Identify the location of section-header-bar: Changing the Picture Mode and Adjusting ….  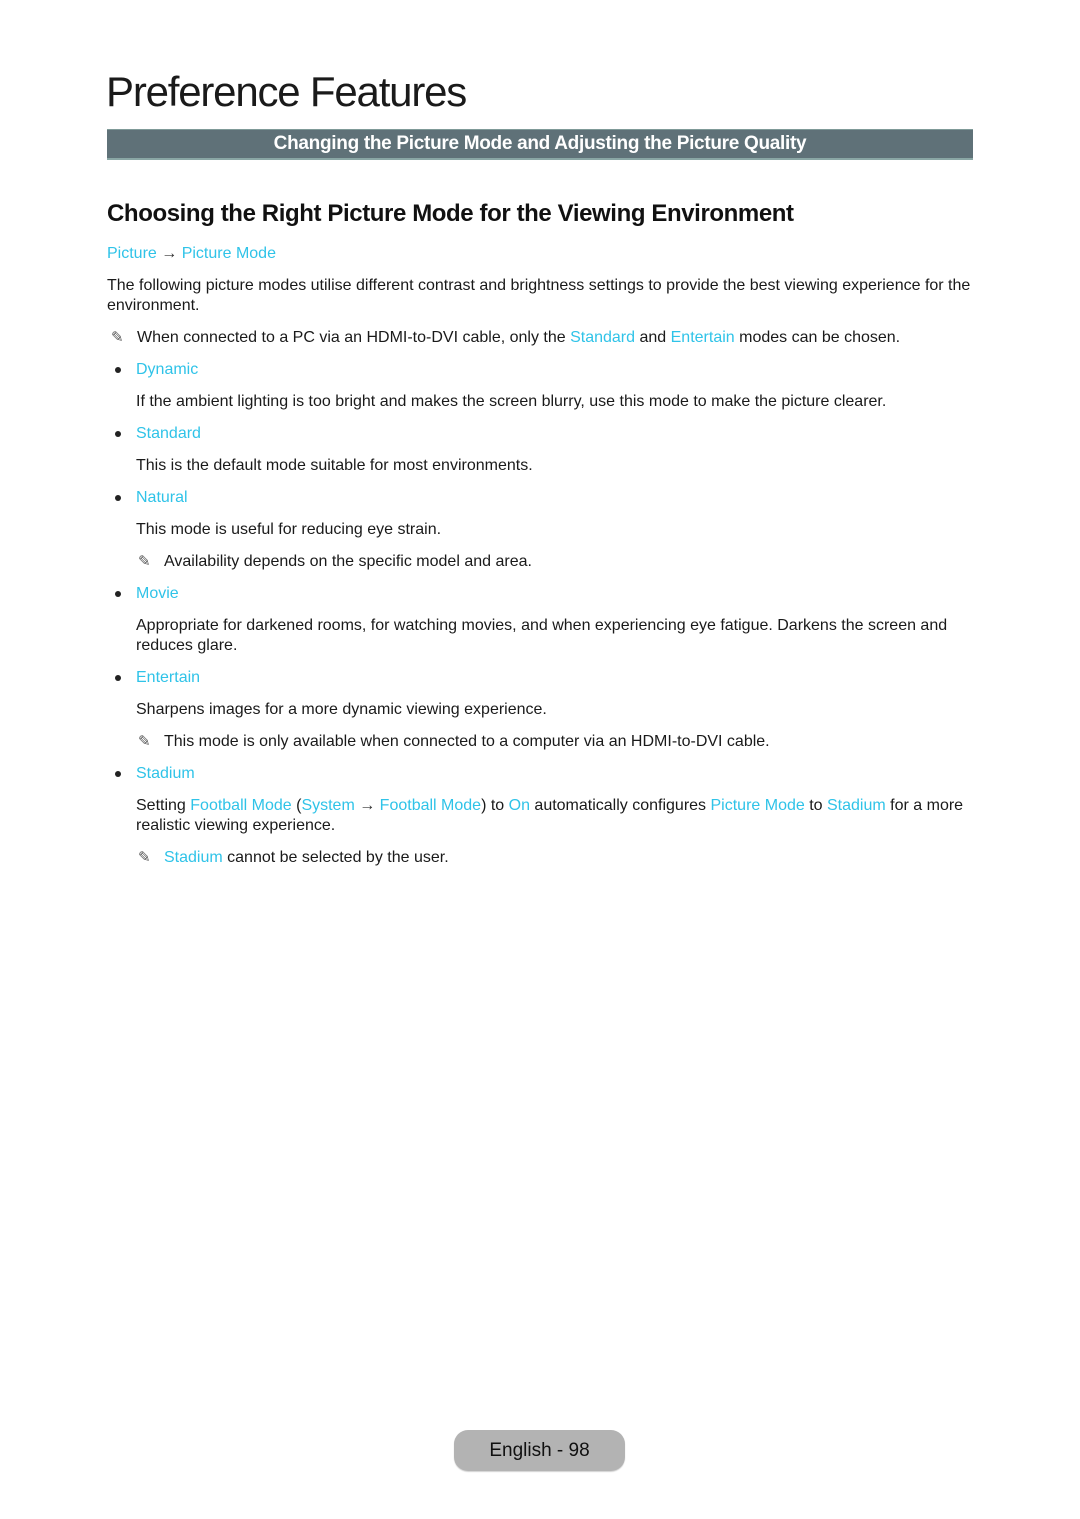
(540, 144).